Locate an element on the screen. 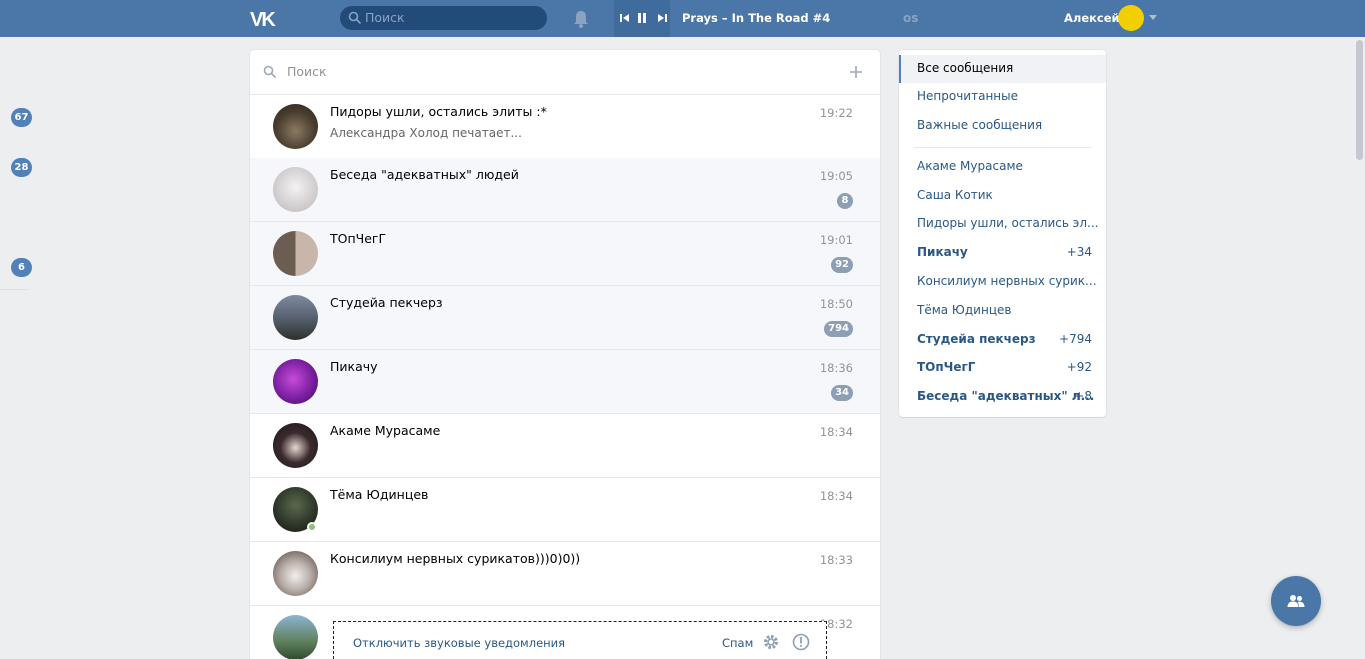  dropdown-arrow-icon is located at coordinates (1153, 17).